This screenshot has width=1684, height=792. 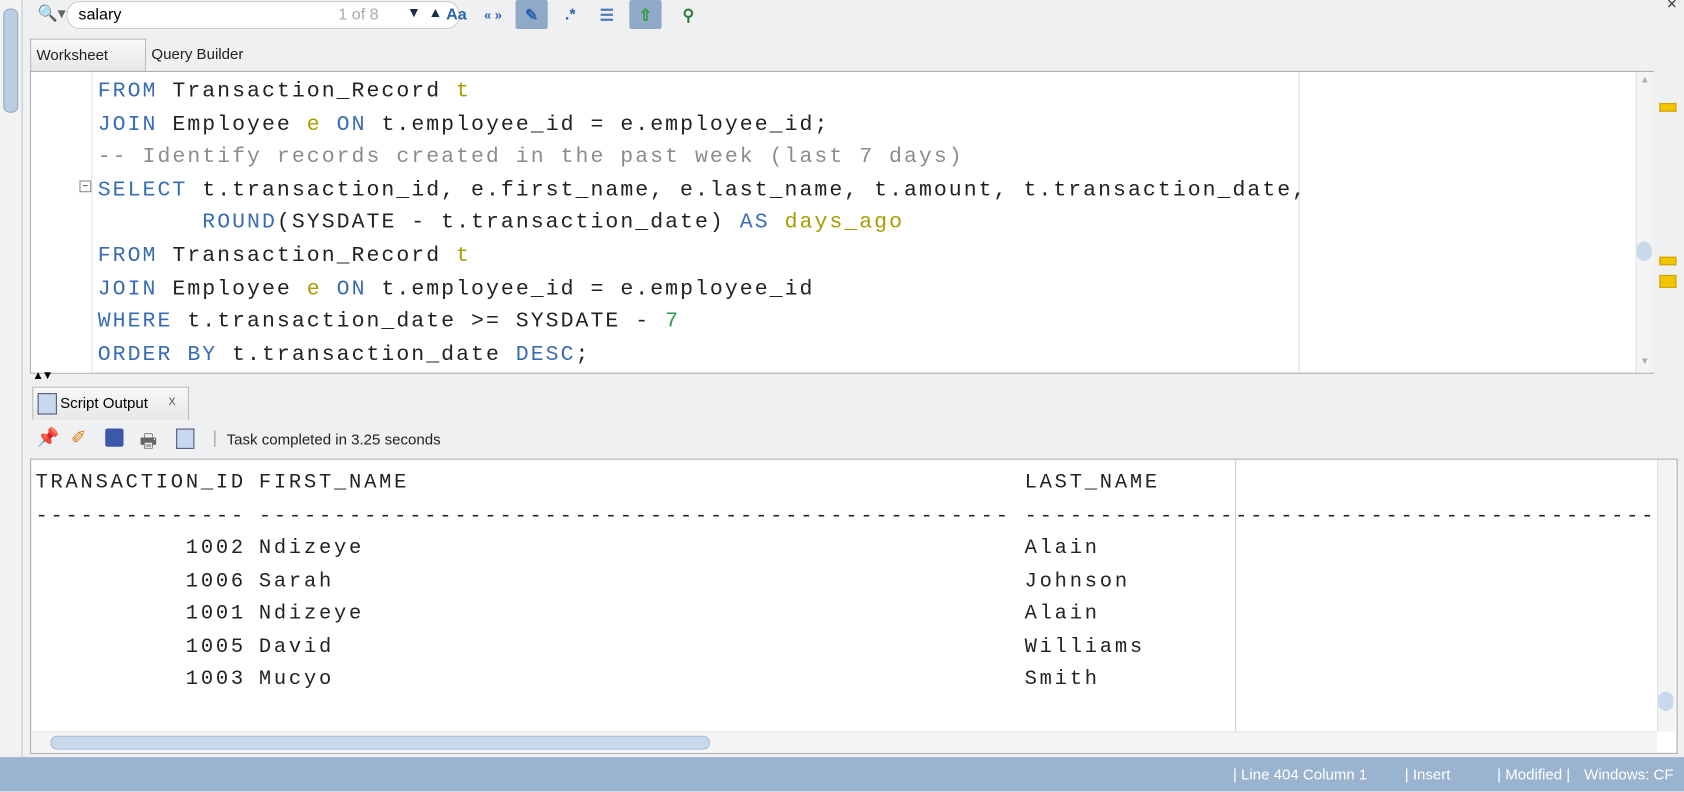 I want to click on code-token: e, so click(x=321, y=289).